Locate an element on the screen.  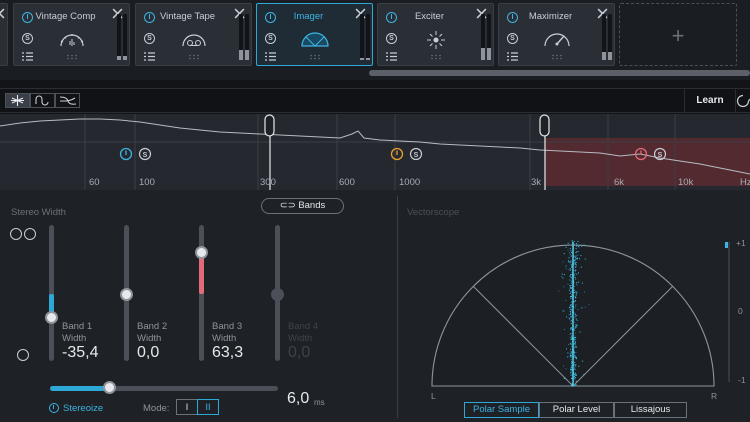
band4-fader-knob is located at coordinates (277, 294).